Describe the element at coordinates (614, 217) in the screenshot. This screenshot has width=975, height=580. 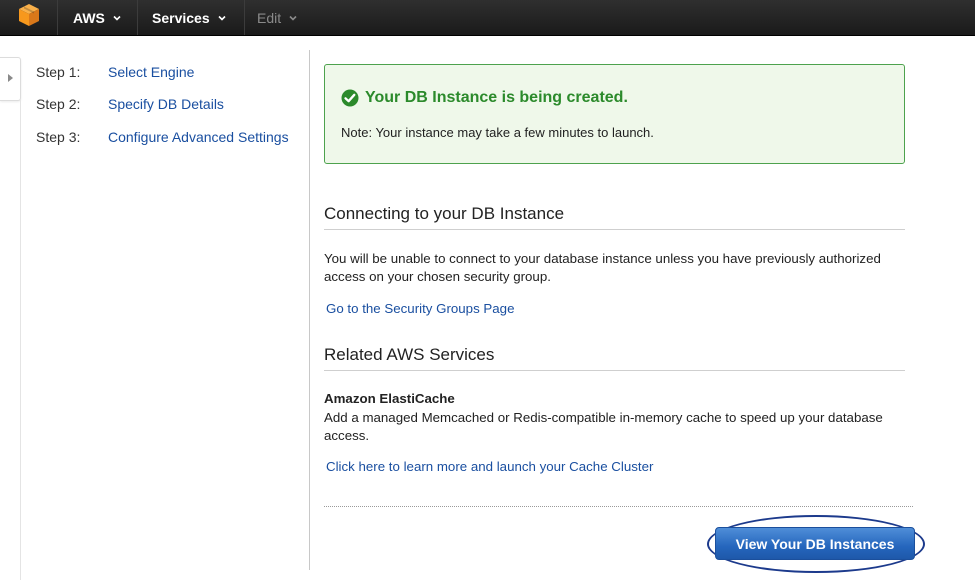
I see `connecting-heading: Connecting to your DB Instance` at that location.